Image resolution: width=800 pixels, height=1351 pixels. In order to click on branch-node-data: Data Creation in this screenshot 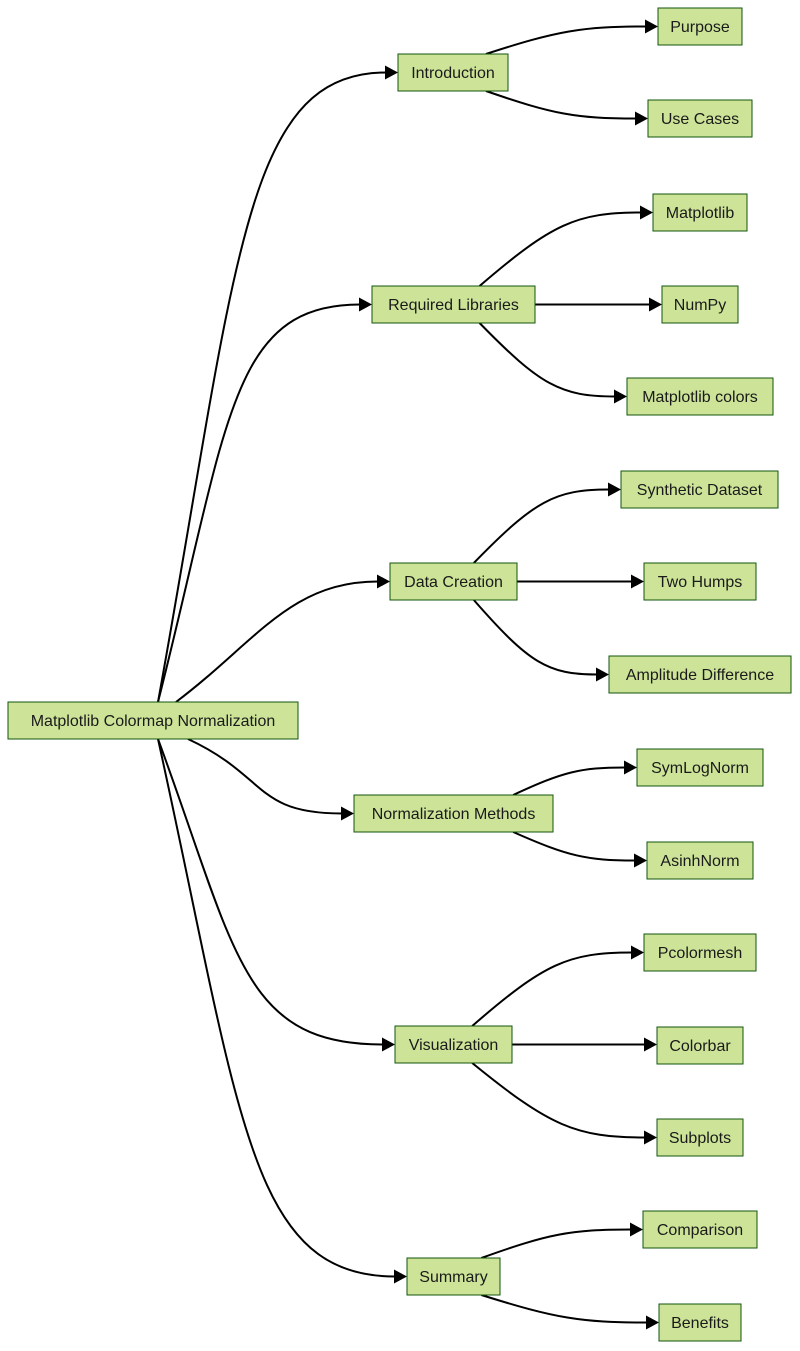, I will do `click(453, 581)`.